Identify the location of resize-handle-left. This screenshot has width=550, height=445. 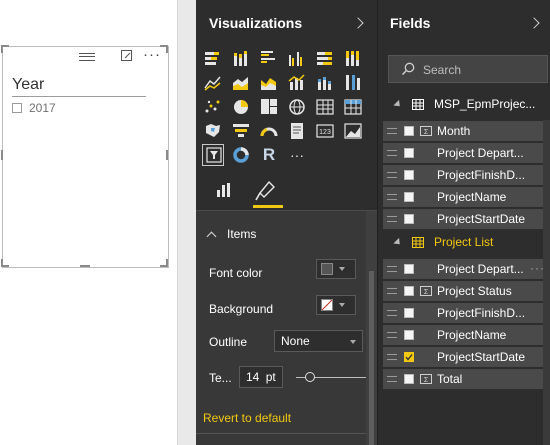
(2, 155).